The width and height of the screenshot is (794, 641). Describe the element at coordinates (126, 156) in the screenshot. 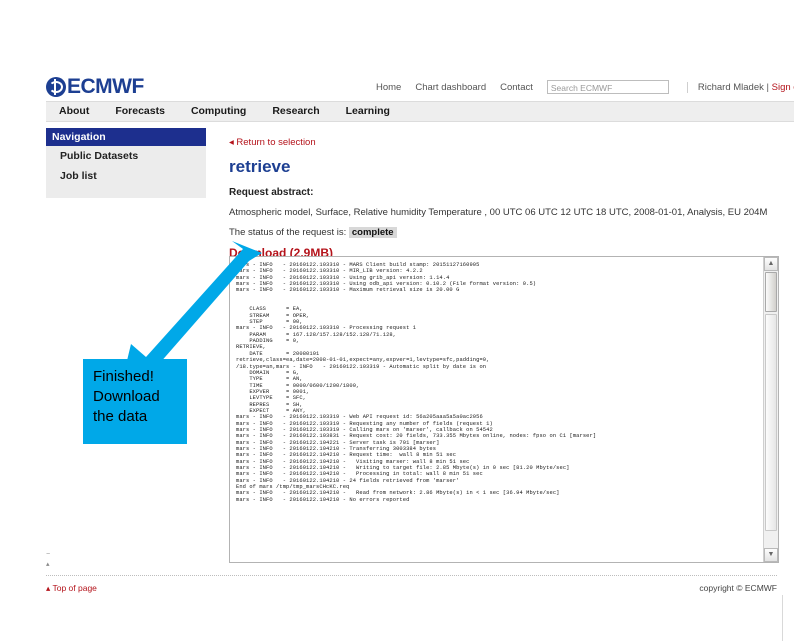

I see `sidebar-item-public-datasets: Public Datasets` at that location.